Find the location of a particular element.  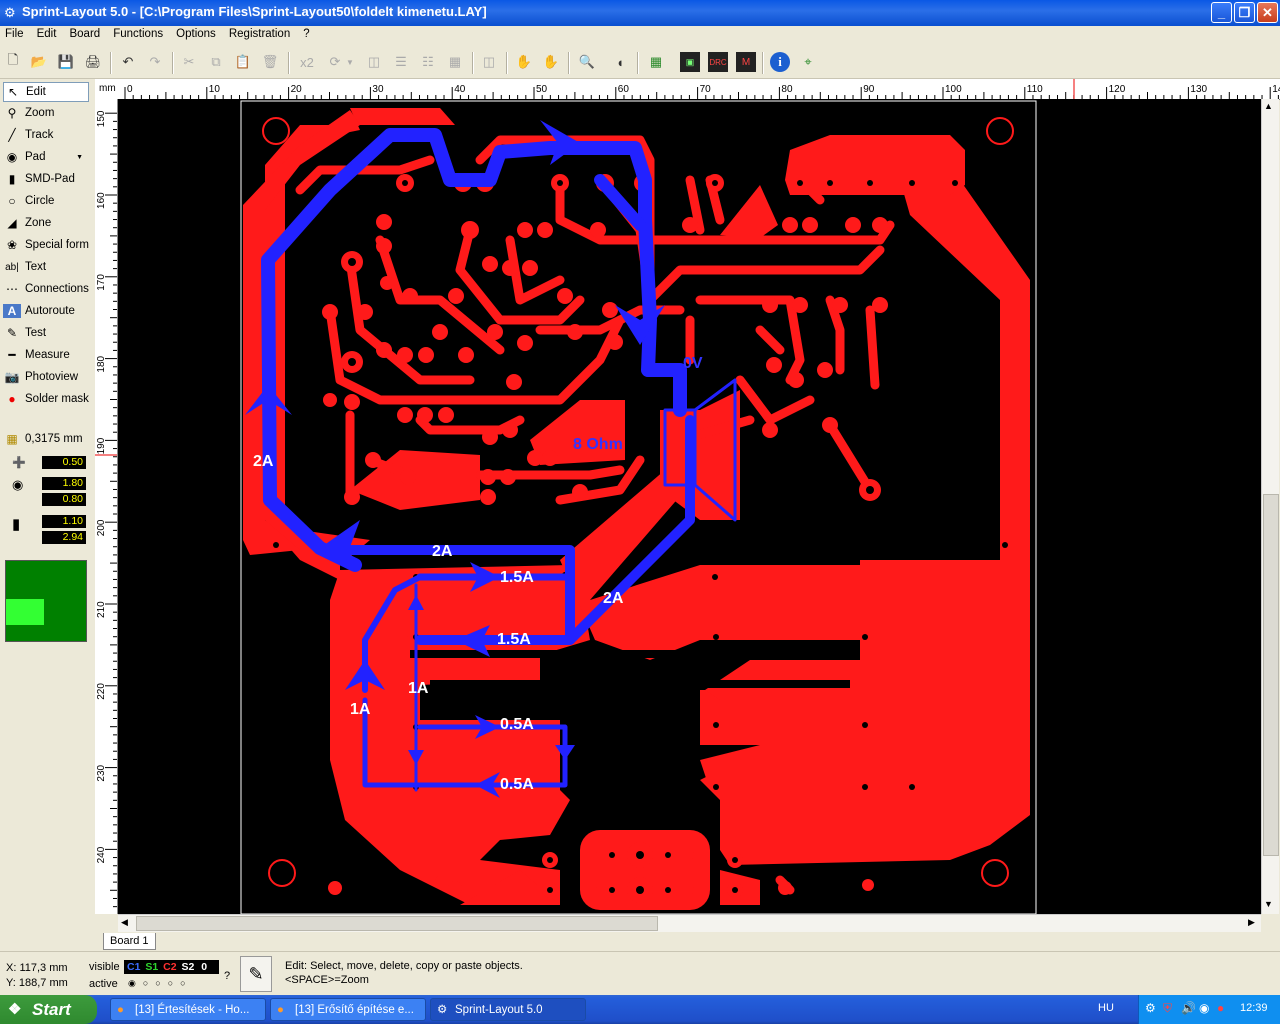

align-icon: ☰ is located at coordinates (401, 62).